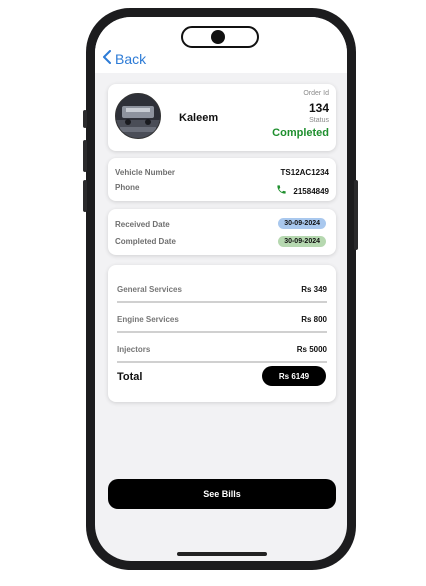 This screenshot has height=586, width=426. I want to click on dynamic-island, so click(220, 37).